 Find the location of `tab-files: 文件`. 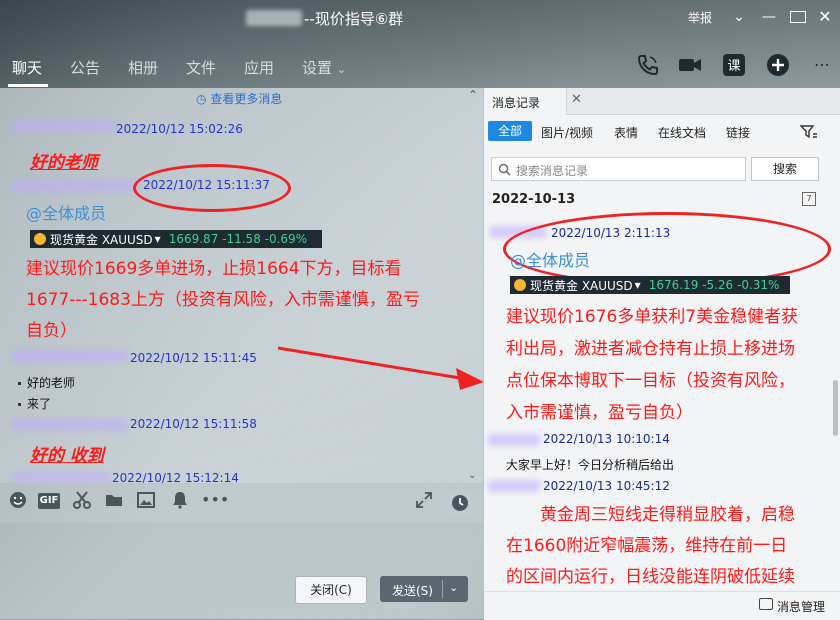

tab-files: 文件 is located at coordinates (201, 67).